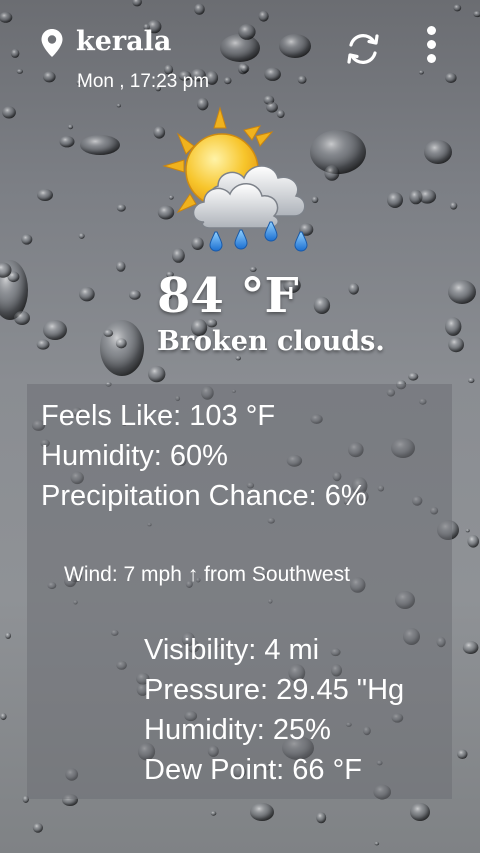 This screenshot has height=853, width=480. Describe the element at coordinates (253, 770) in the screenshot. I see `dew-point: Dew Point: 66 °F` at that location.